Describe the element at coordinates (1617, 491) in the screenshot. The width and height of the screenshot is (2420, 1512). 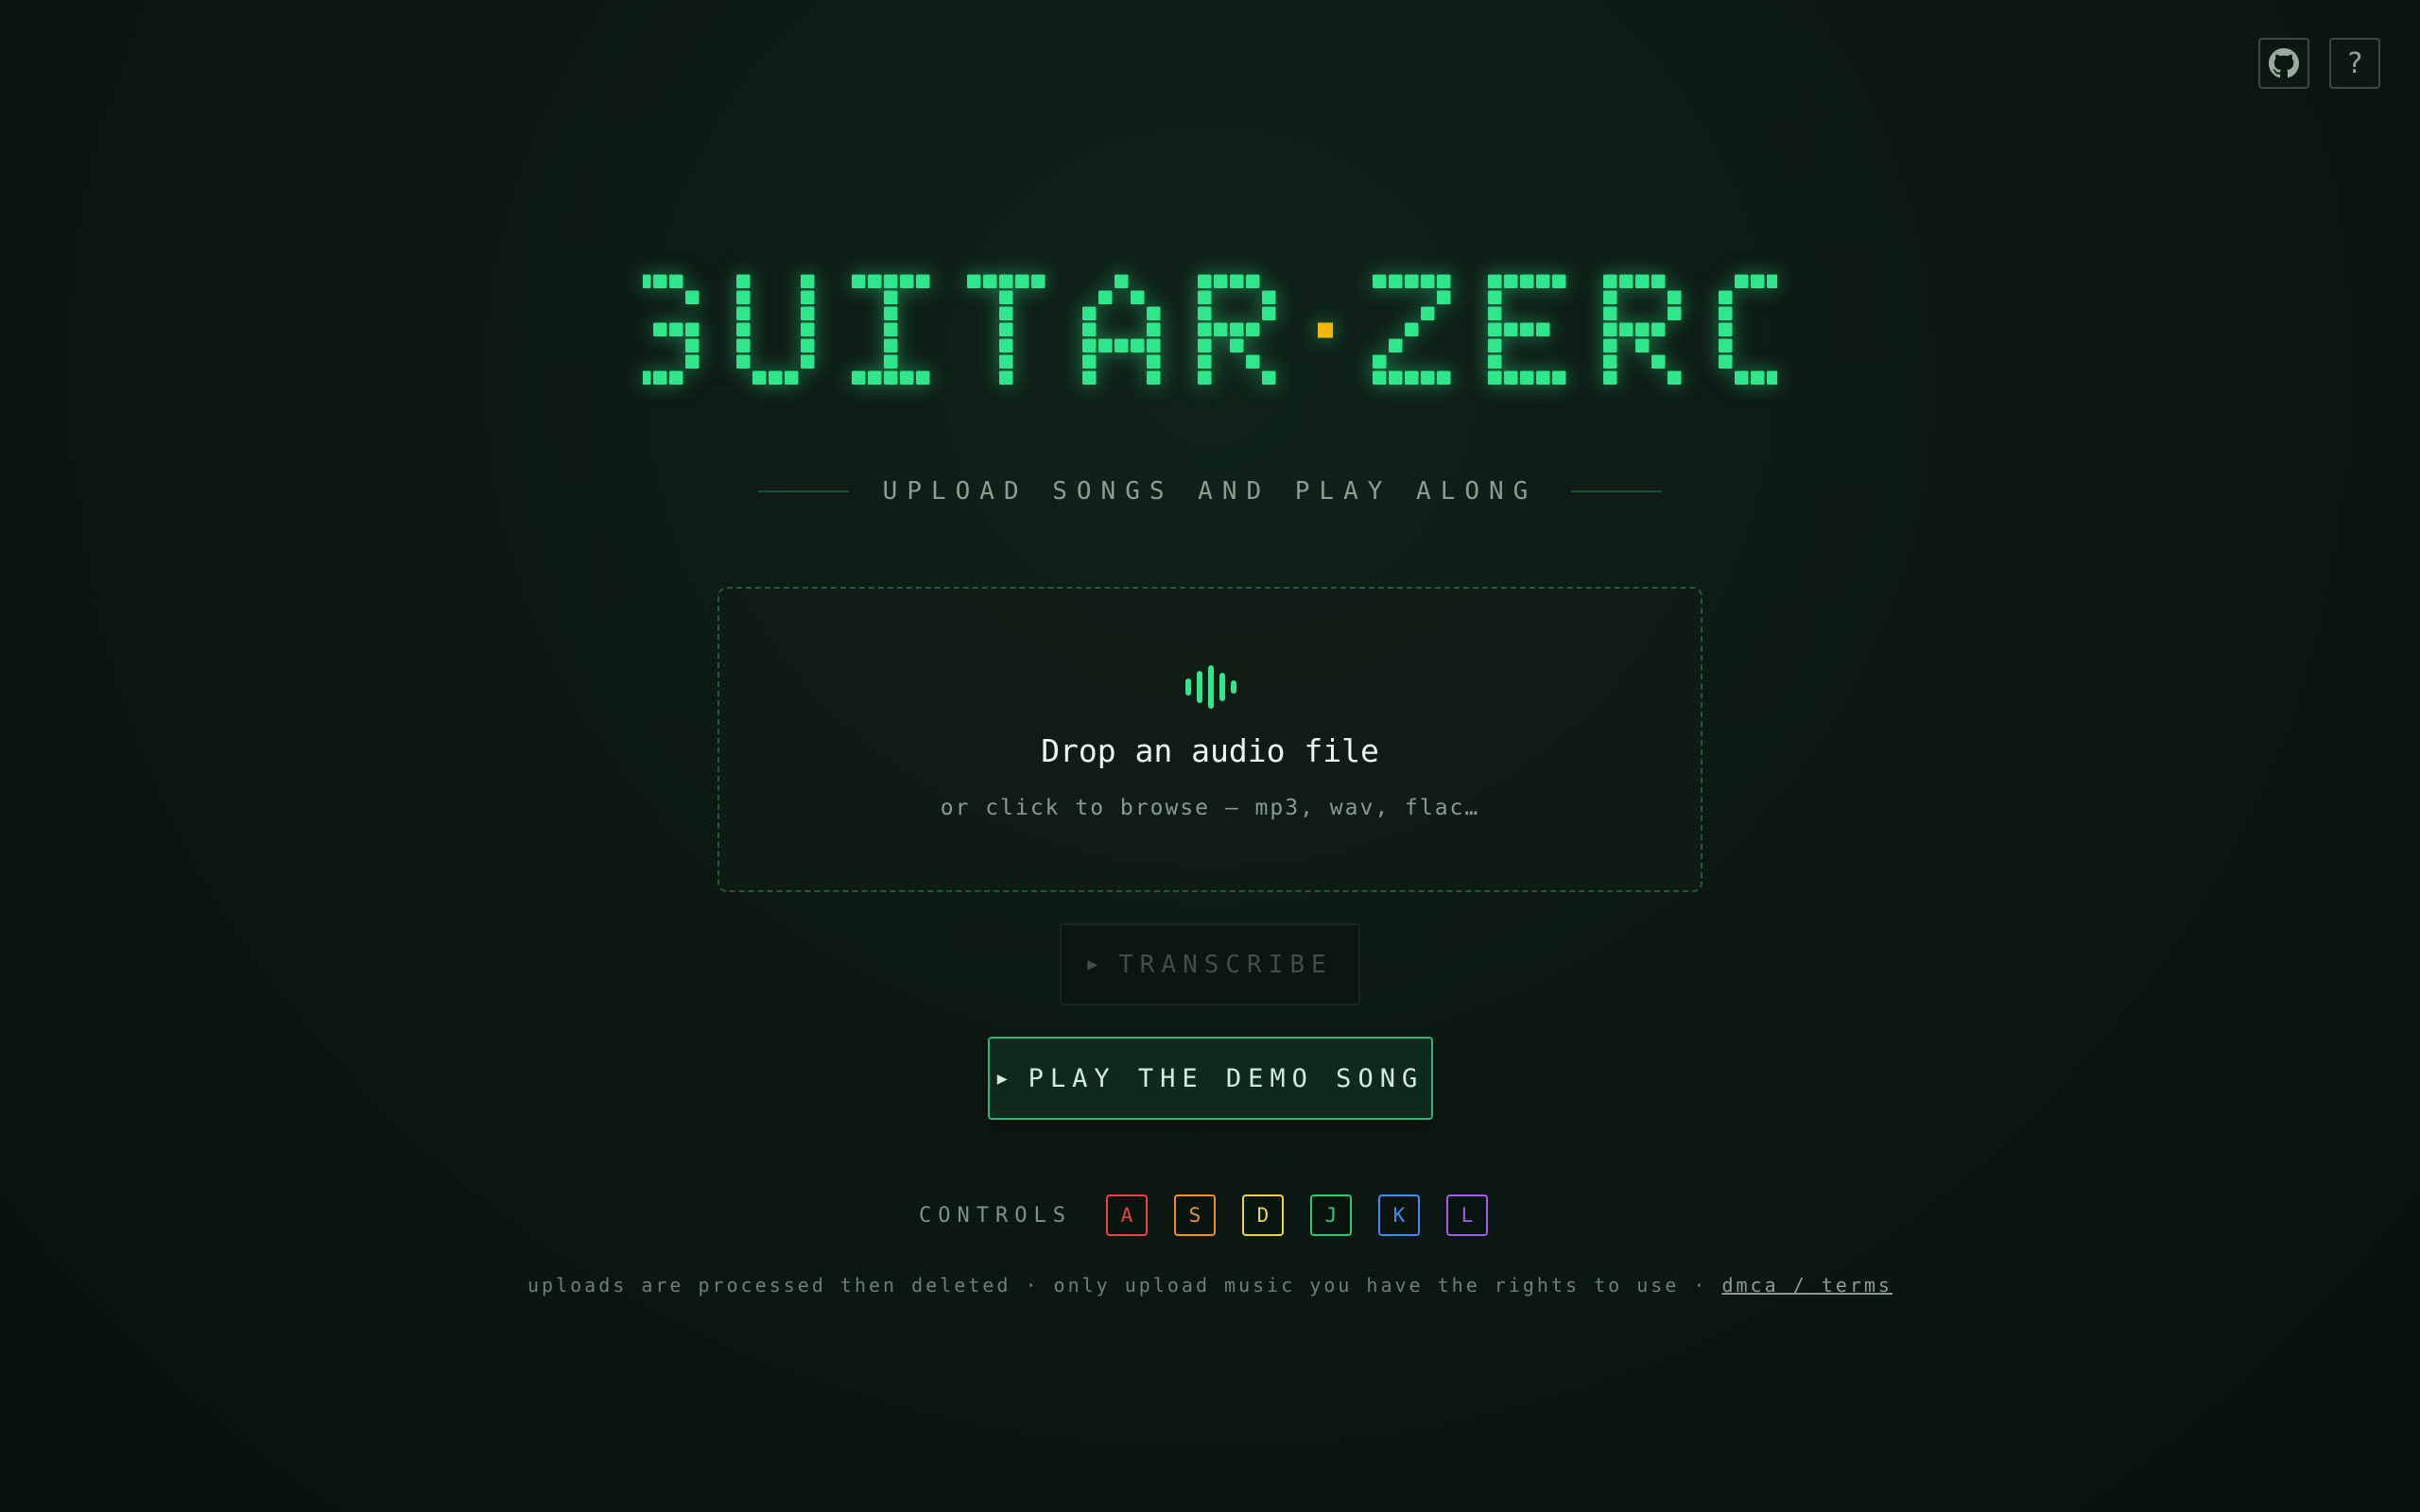
I see `subtitle-divider-right` at that location.